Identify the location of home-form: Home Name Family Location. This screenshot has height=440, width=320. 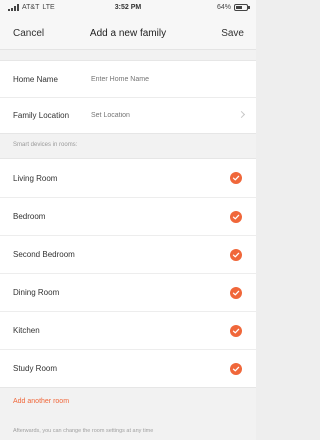
(128, 97).